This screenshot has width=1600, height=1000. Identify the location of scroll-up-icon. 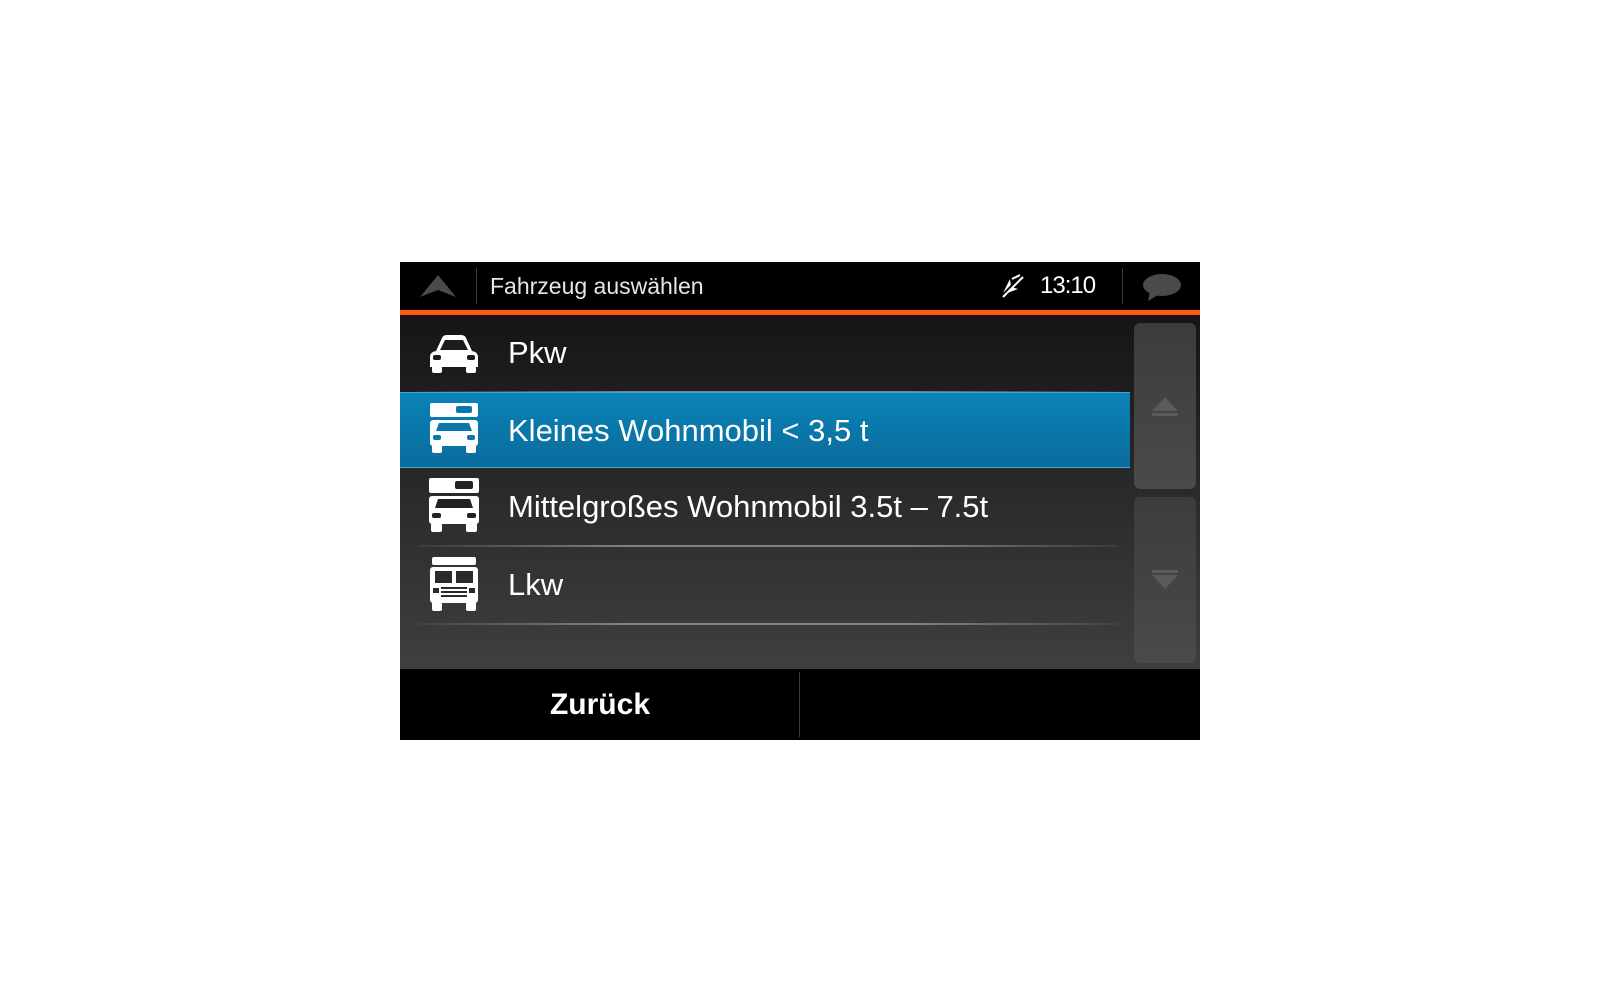
(1165, 406).